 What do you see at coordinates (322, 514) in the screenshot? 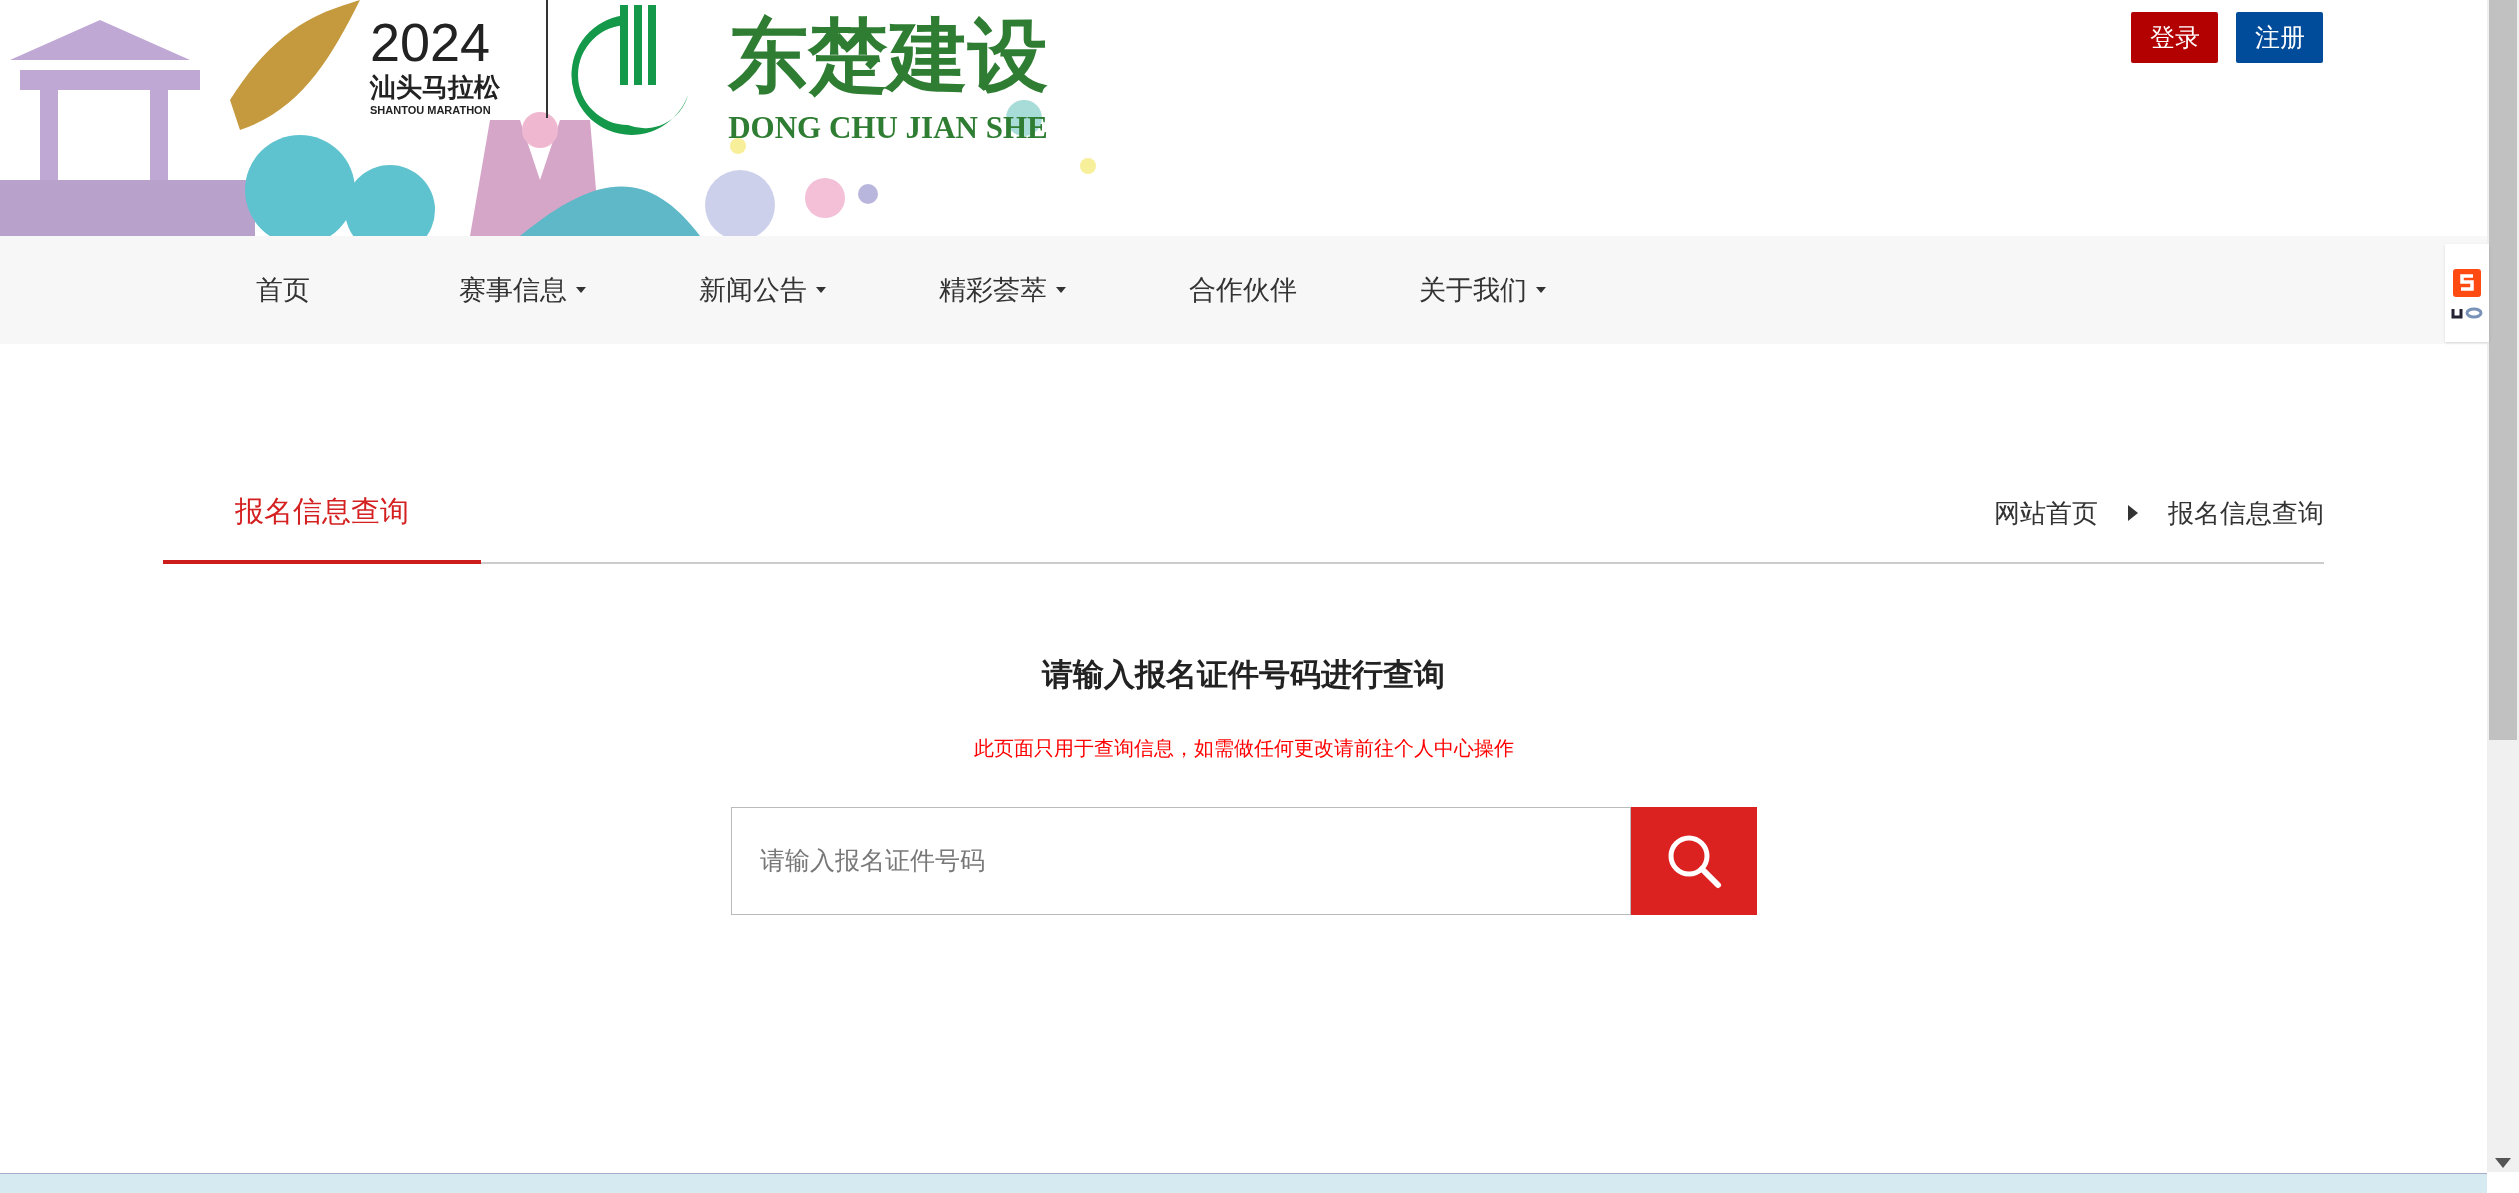
I see `section-tab: 报名信息查询` at bounding box center [322, 514].